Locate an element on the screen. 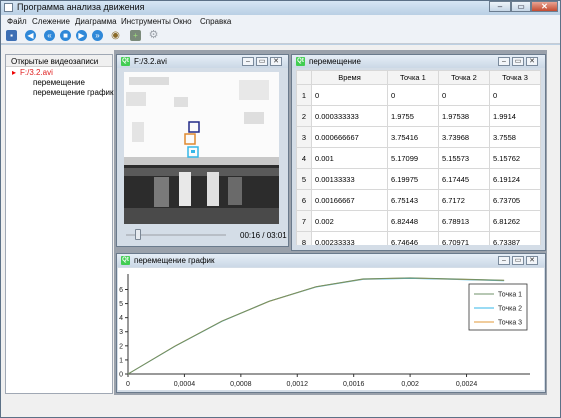  maximize-button: ▭ is located at coordinates (521, 6).